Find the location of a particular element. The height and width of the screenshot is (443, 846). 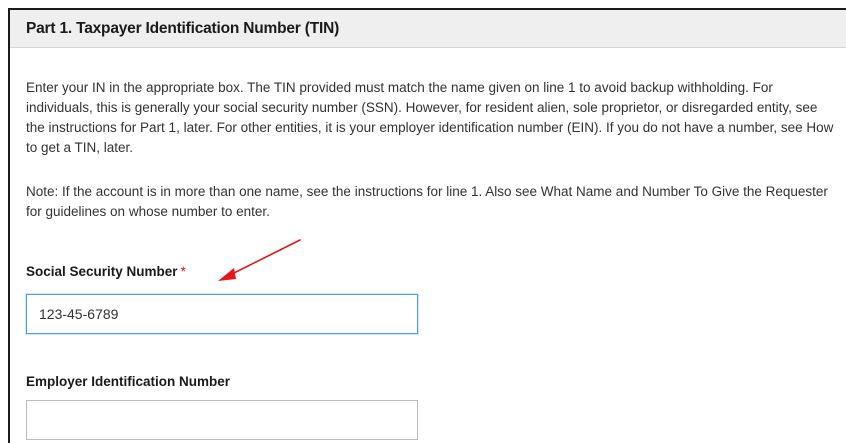

ein-label: Employer Identification Number is located at coordinates (128, 381).